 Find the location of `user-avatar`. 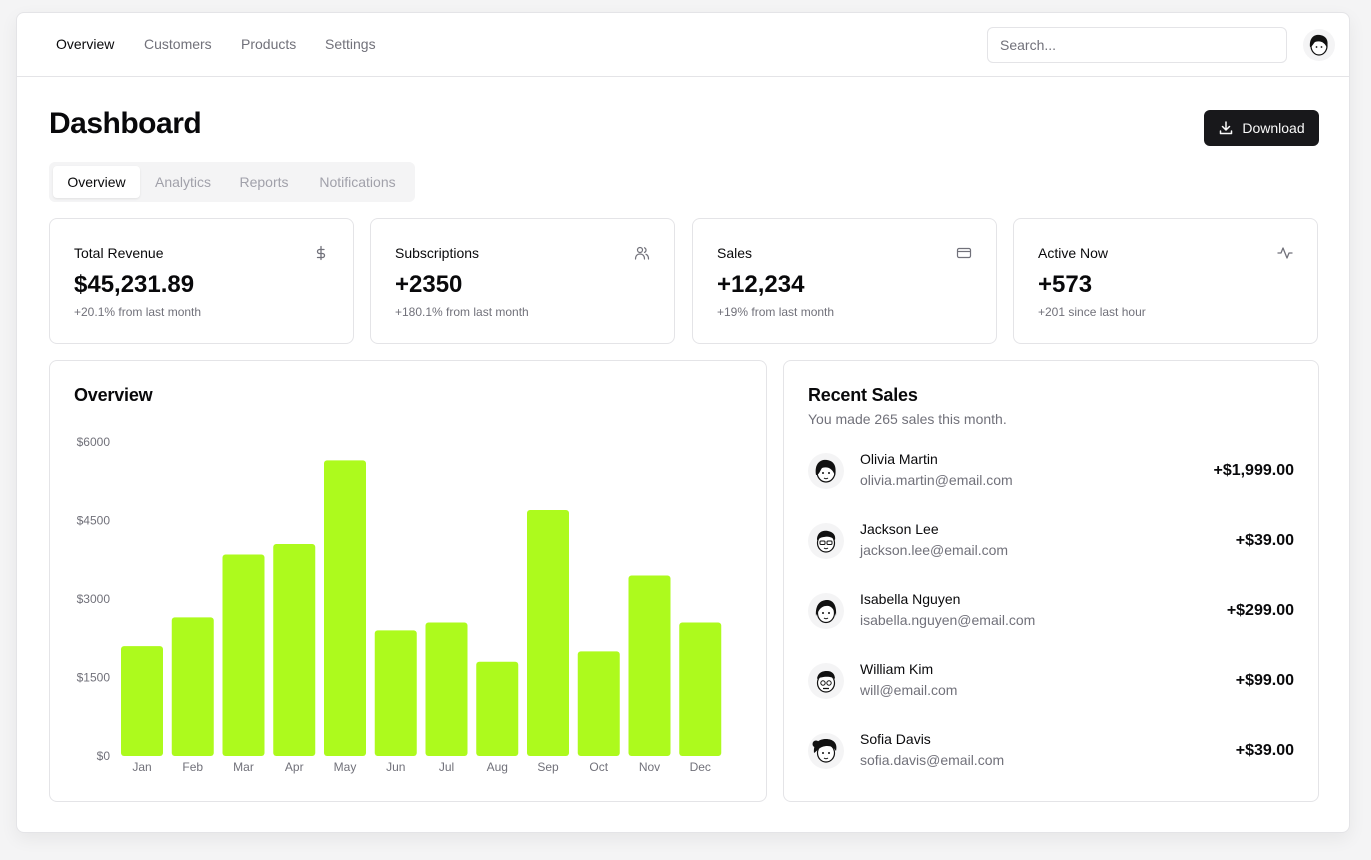

user-avatar is located at coordinates (1319, 45).